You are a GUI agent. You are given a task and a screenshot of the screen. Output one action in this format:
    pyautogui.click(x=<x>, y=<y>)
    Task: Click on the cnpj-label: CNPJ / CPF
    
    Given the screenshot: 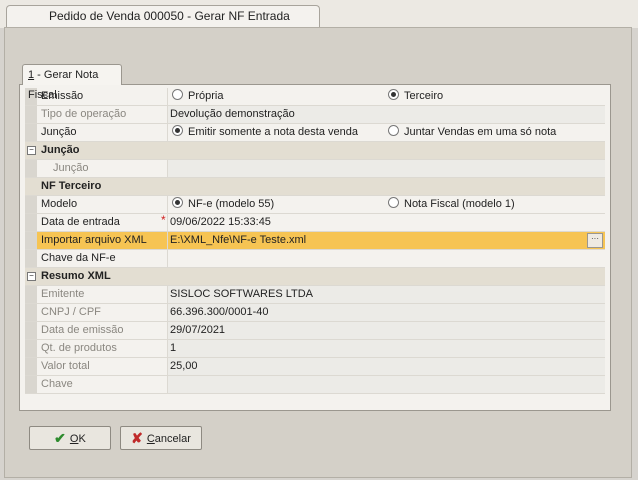 What is the action you would take?
    pyautogui.click(x=71, y=312)
    